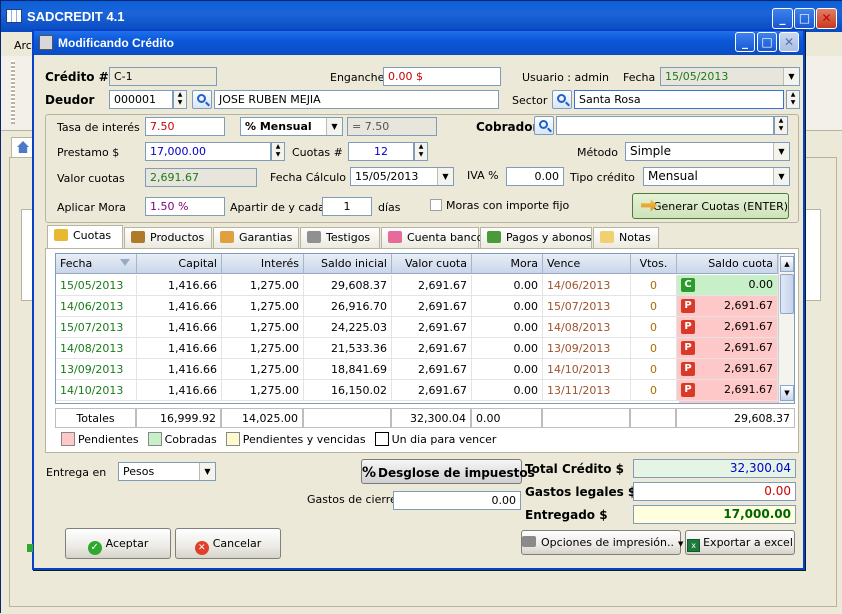 The width and height of the screenshot is (842, 614). I want to click on prestamo-stepper: ▲ ▼, so click(278, 151).